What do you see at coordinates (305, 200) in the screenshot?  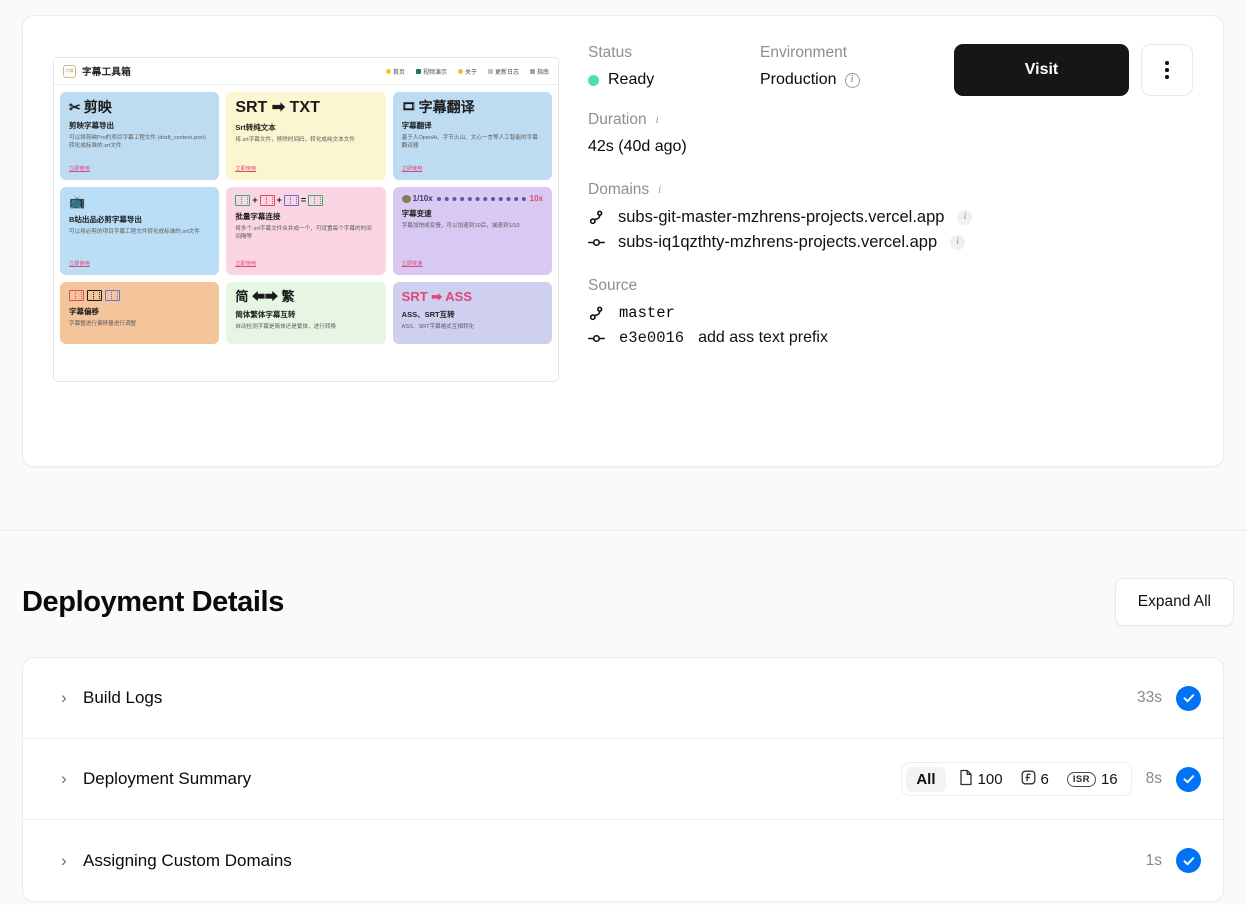 I see `preview-card-hero: + + =` at bounding box center [305, 200].